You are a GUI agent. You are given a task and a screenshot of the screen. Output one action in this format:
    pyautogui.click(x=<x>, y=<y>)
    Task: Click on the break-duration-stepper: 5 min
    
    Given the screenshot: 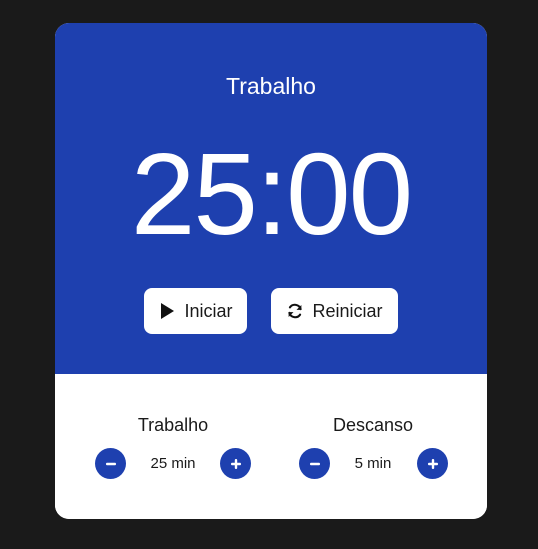 What is the action you would take?
    pyautogui.click(x=373, y=464)
    